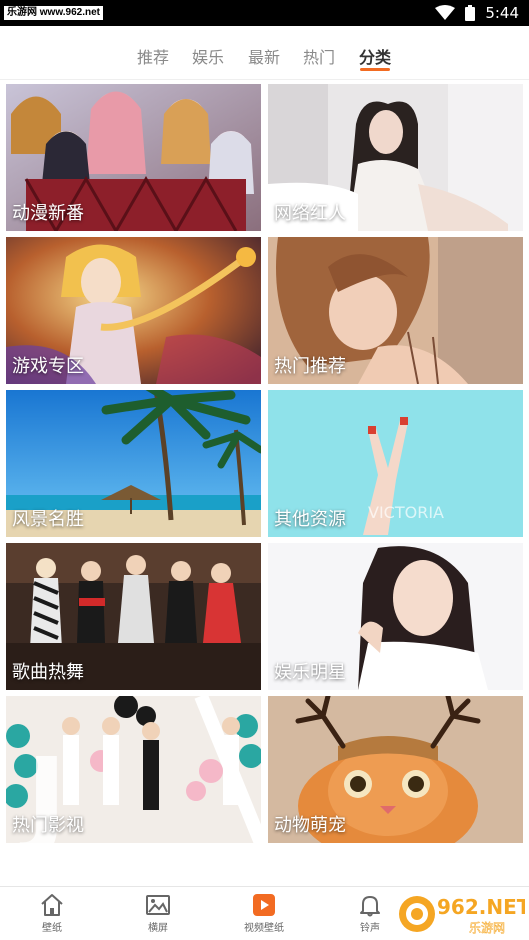 The image size is (529, 940). Describe the element at coordinates (208, 56) in the screenshot. I see `tab-entertainment: 娱乐` at that location.